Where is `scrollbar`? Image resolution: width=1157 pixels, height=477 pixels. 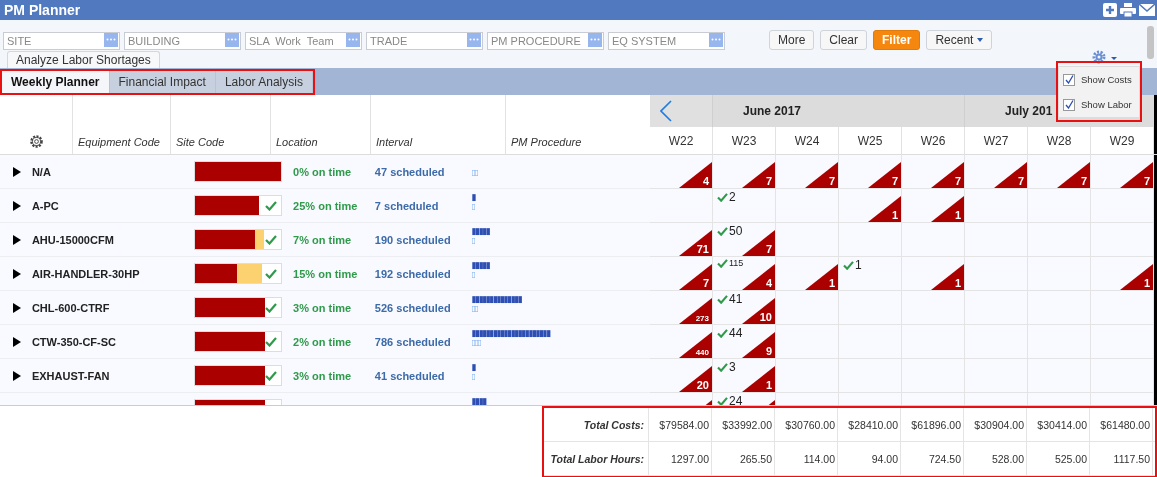 scrollbar is located at coordinates (1150, 42).